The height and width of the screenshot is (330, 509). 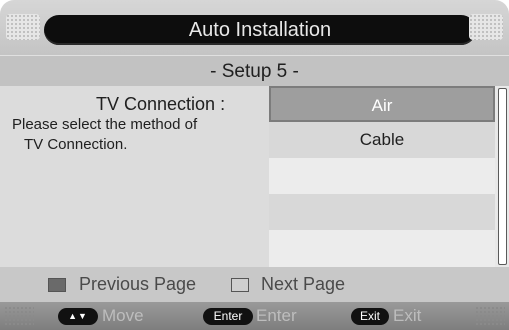 What do you see at coordinates (105, 124) in the screenshot?
I see `instruction-text-line-1: Please select the method of` at bounding box center [105, 124].